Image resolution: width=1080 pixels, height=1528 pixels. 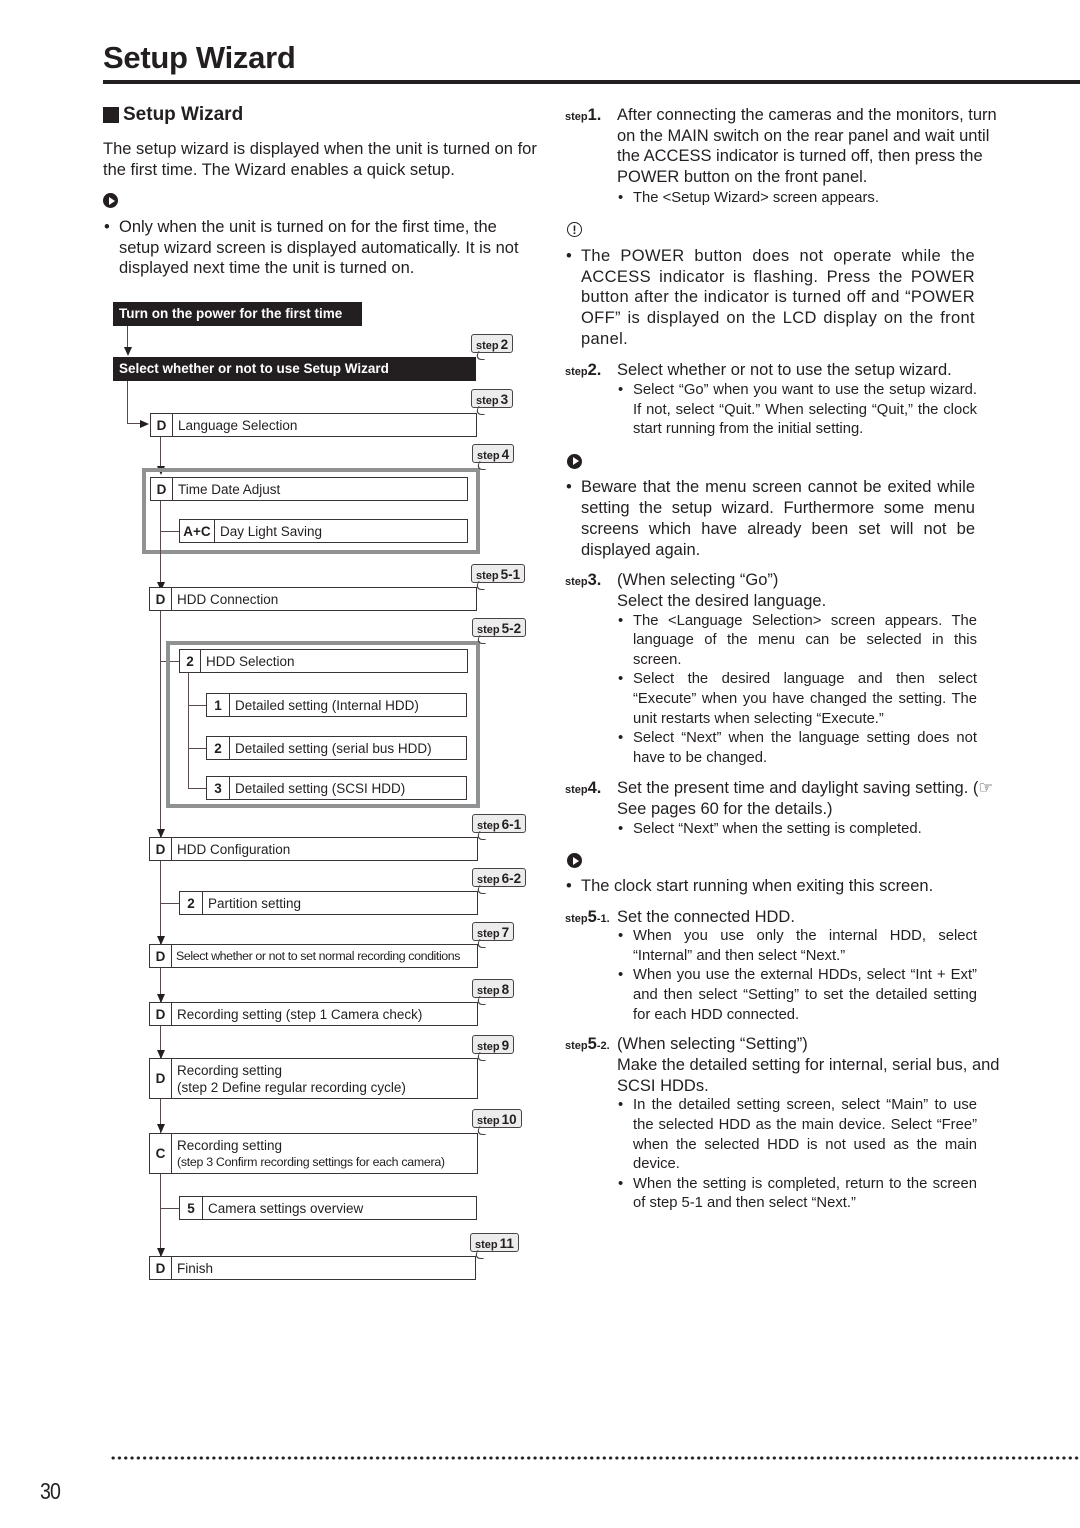 What do you see at coordinates (313, 849) in the screenshot?
I see `flow-node-hdd-configuration: D HDD Configuration` at bounding box center [313, 849].